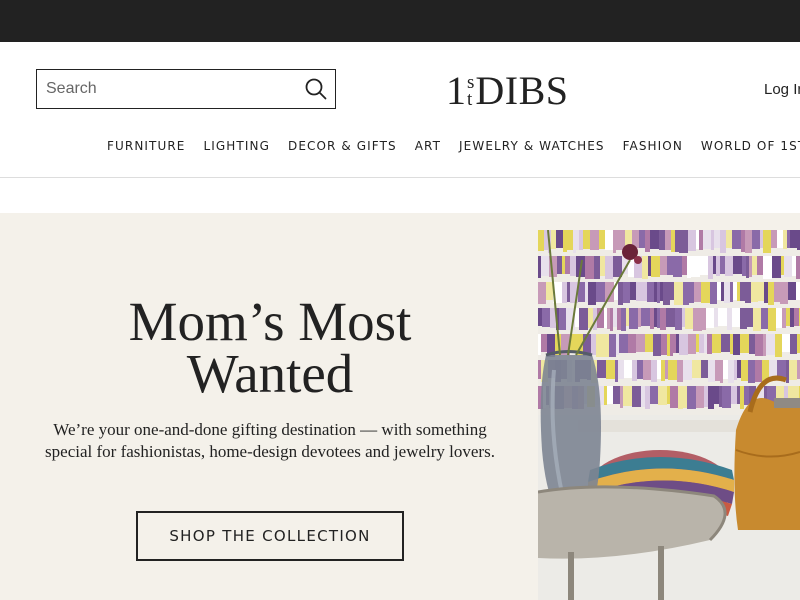  I want to click on nav-item-art: ART, so click(428, 148).